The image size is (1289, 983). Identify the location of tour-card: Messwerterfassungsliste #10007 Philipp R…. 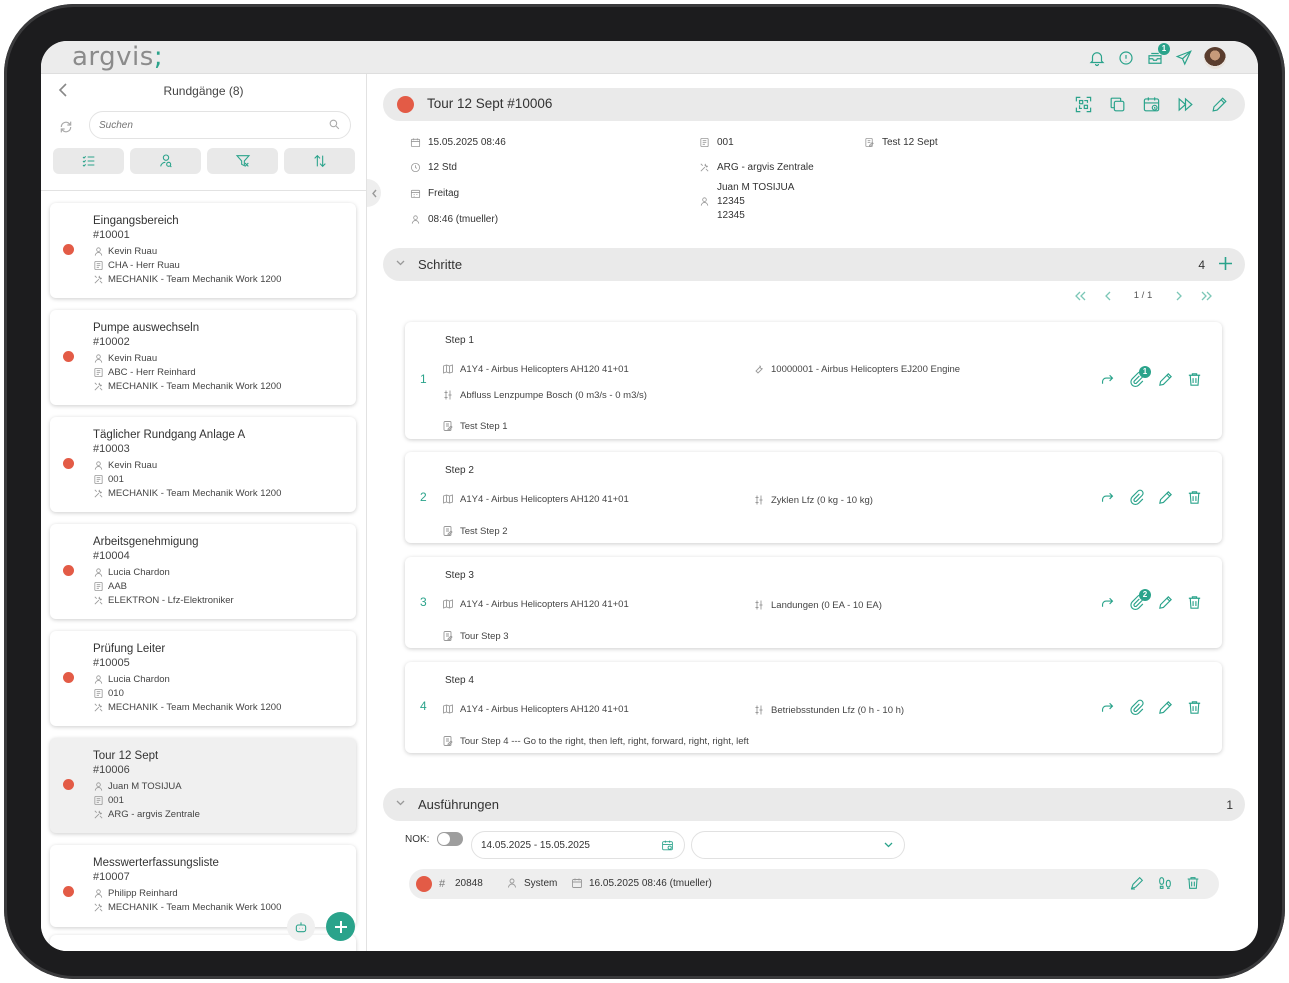
(203, 886).